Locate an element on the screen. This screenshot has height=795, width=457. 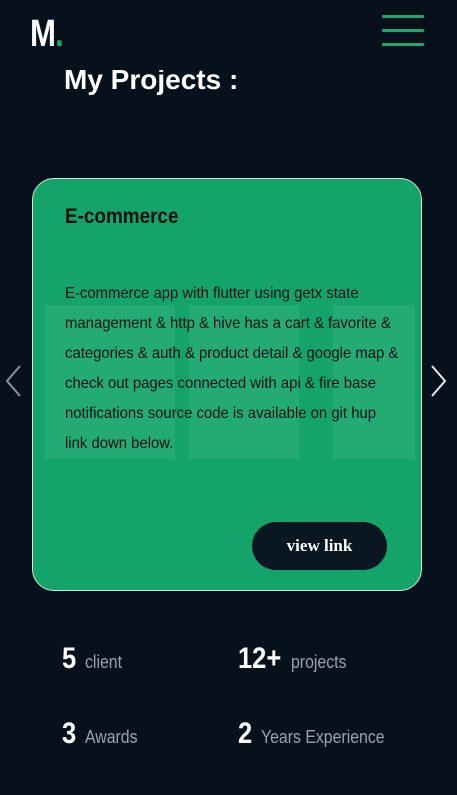
logo: M. is located at coordinates (47, 34).